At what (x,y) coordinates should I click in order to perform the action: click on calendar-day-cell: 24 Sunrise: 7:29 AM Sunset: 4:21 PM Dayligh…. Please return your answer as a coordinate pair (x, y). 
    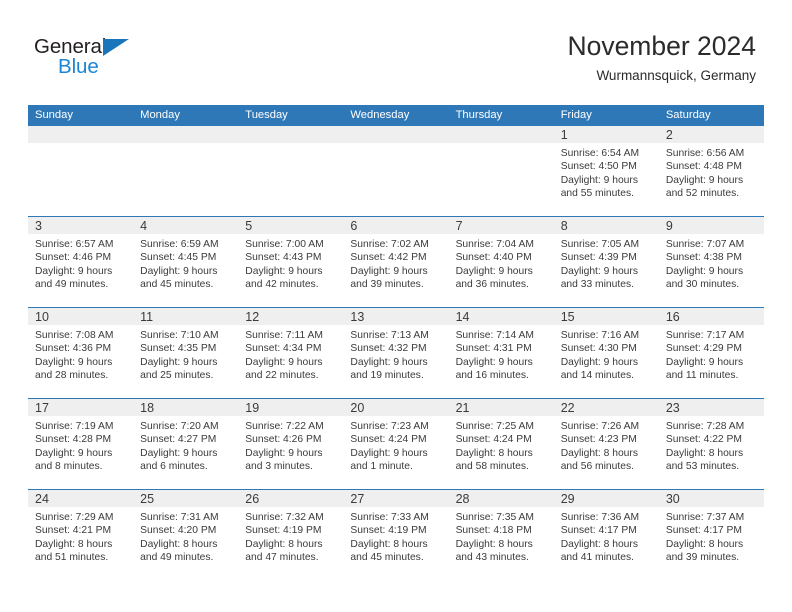
    Looking at the image, I should click on (81, 534).